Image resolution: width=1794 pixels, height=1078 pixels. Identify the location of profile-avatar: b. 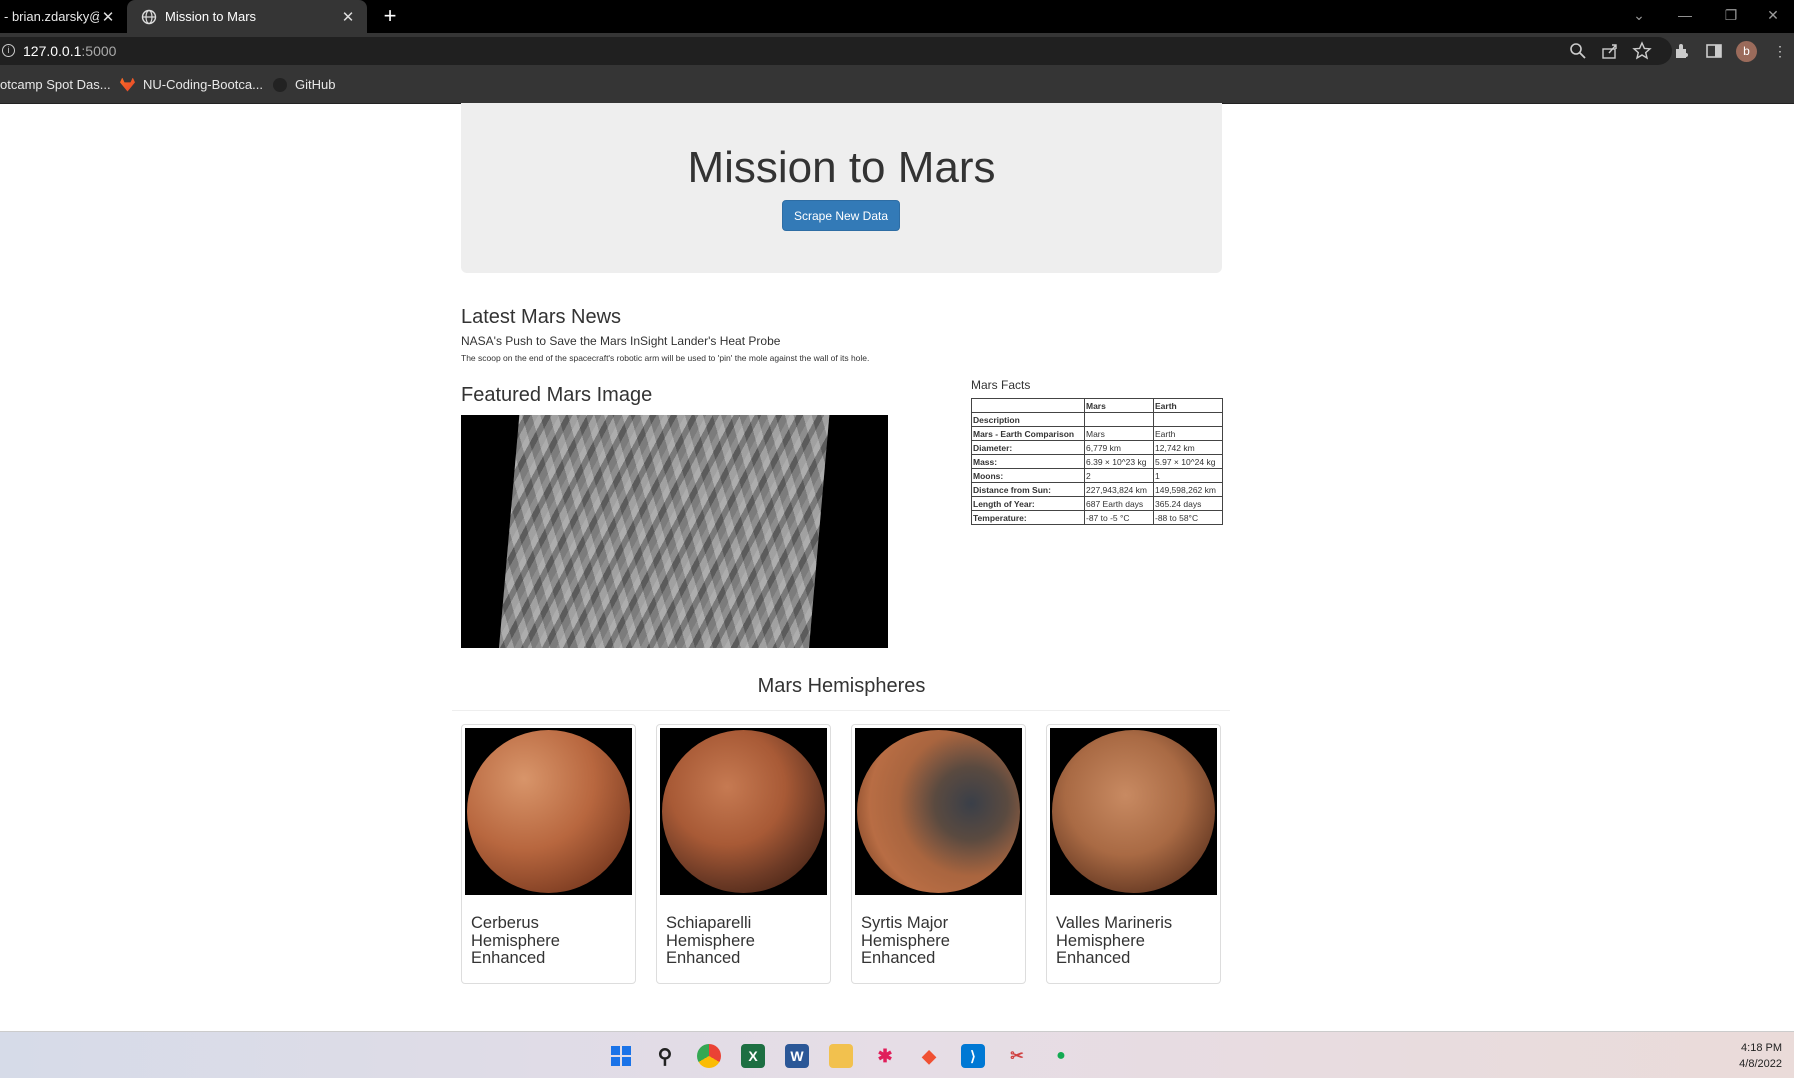
(1746, 51).